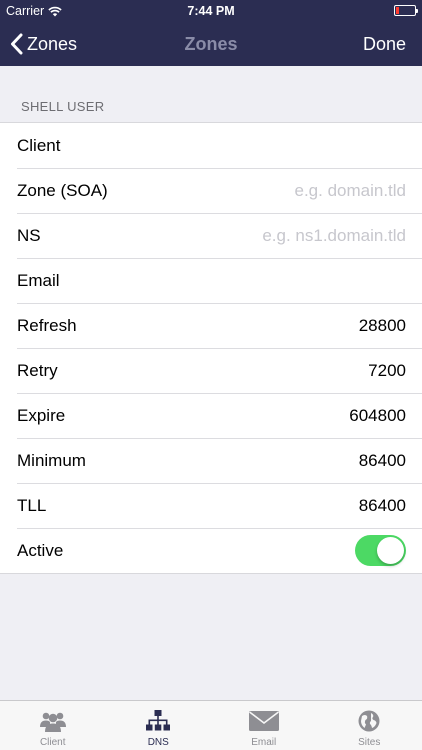 The height and width of the screenshot is (750, 422). I want to click on active-toggle, so click(380, 550).